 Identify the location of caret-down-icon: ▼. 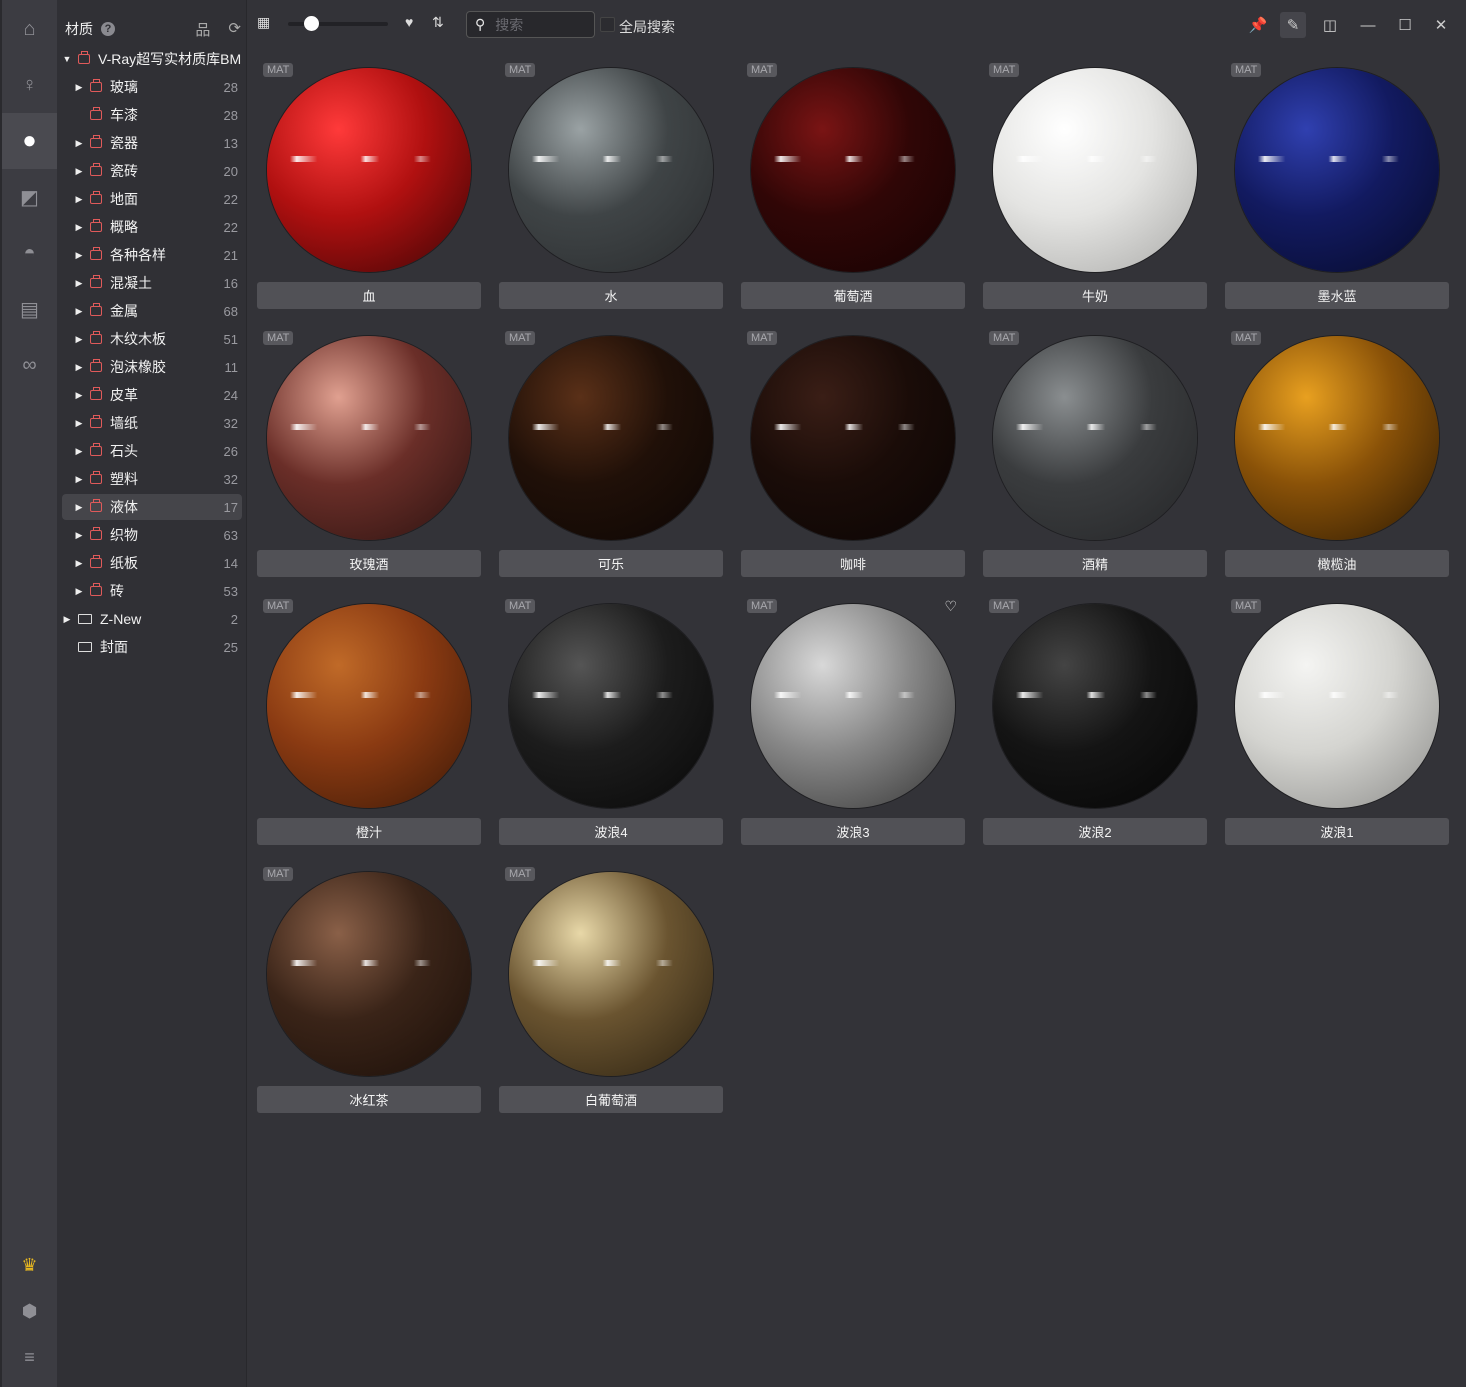
(67, 59).